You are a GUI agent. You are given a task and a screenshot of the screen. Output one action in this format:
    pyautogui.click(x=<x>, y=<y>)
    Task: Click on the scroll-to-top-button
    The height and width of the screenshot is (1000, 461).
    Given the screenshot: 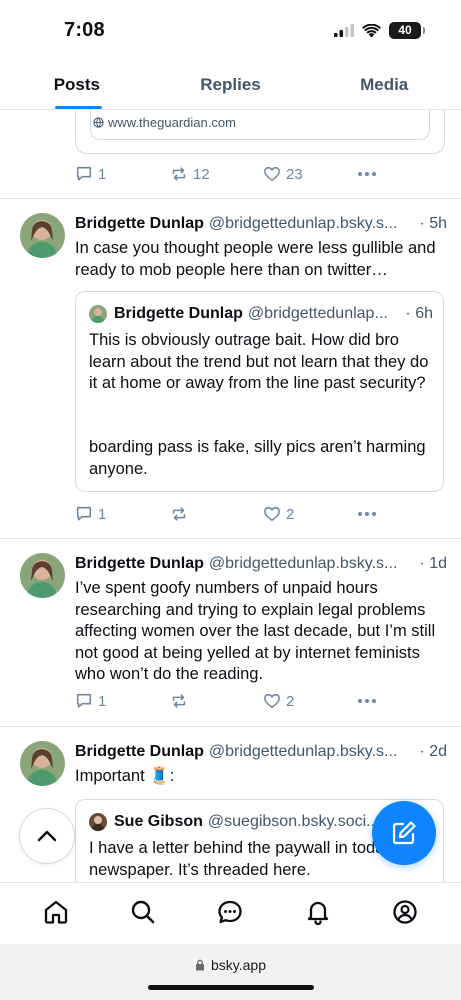 What is the action you would take?
    pyautogui.click(x=47, y=836)
    